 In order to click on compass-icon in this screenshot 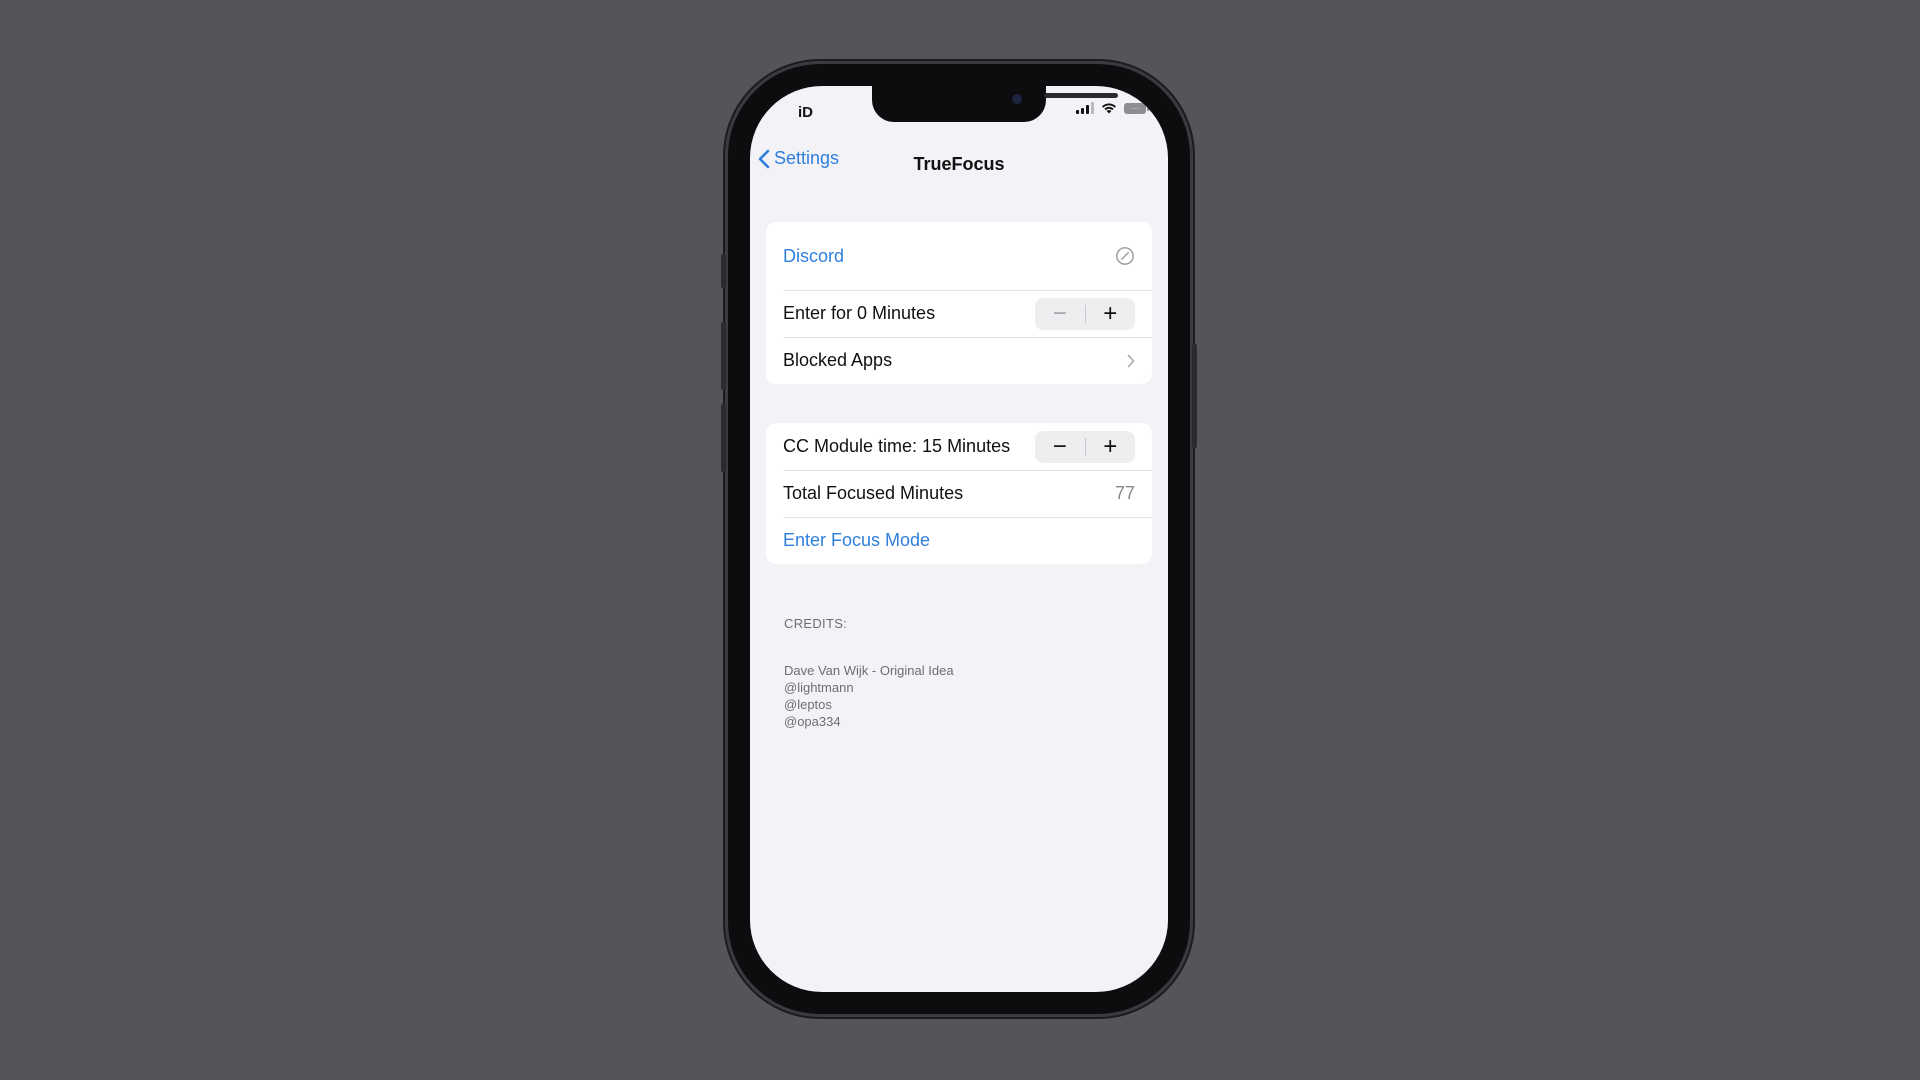, I will do `click(1125, 256)`.